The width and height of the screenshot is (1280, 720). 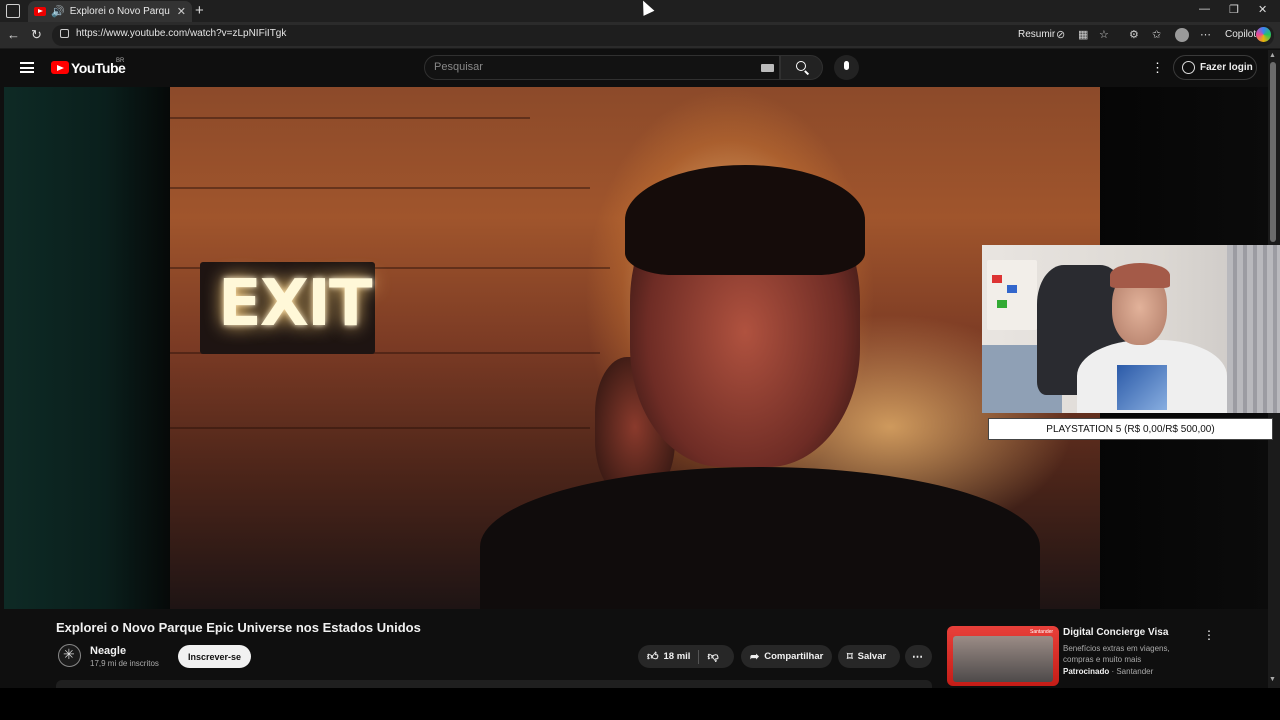 What do you see at coordinates (1083, 34) in the screenshot?
I see `split-screen-icon: ▦` at bounding box center [1083, 34].